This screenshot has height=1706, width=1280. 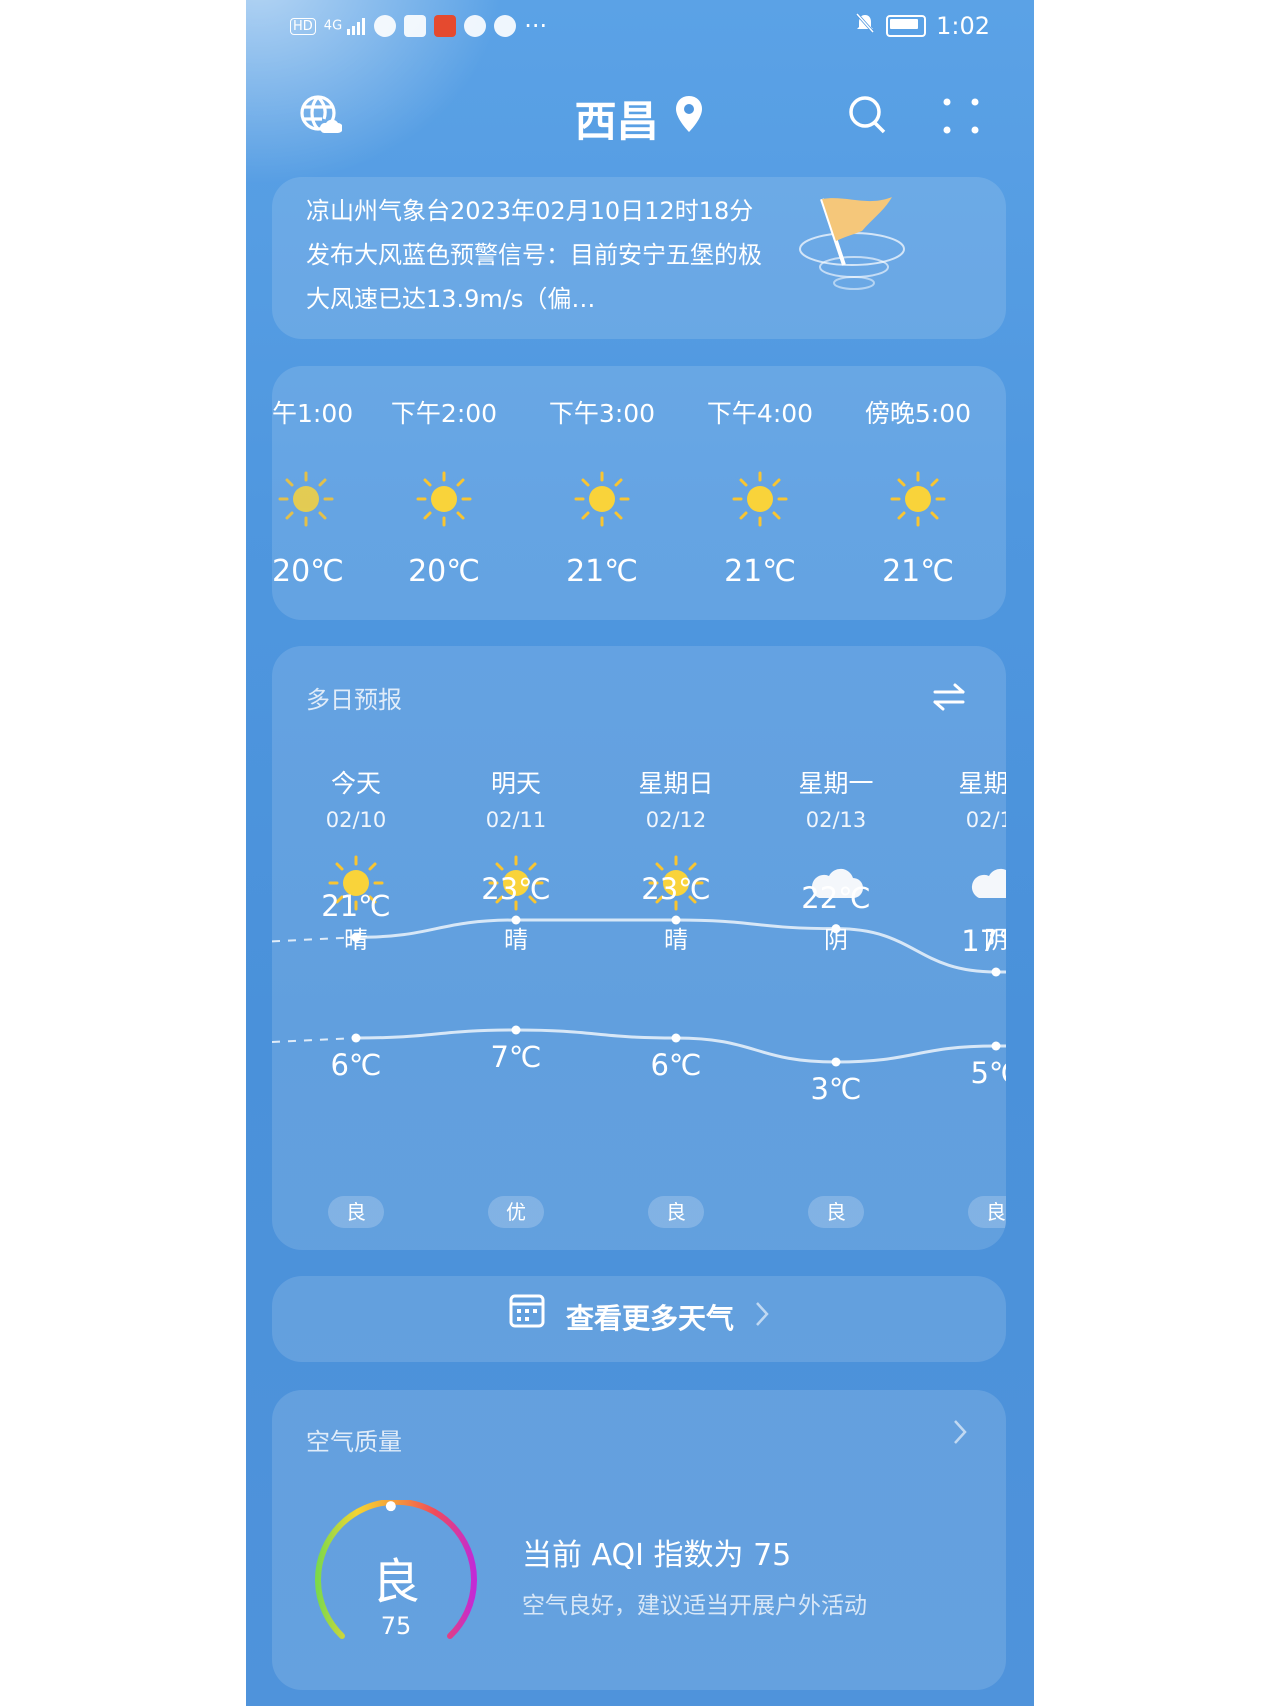 What do you see at coordinates (516, 820) in the screenshot?
I see `day-date: 02/11` at bounding box center [516, 820].